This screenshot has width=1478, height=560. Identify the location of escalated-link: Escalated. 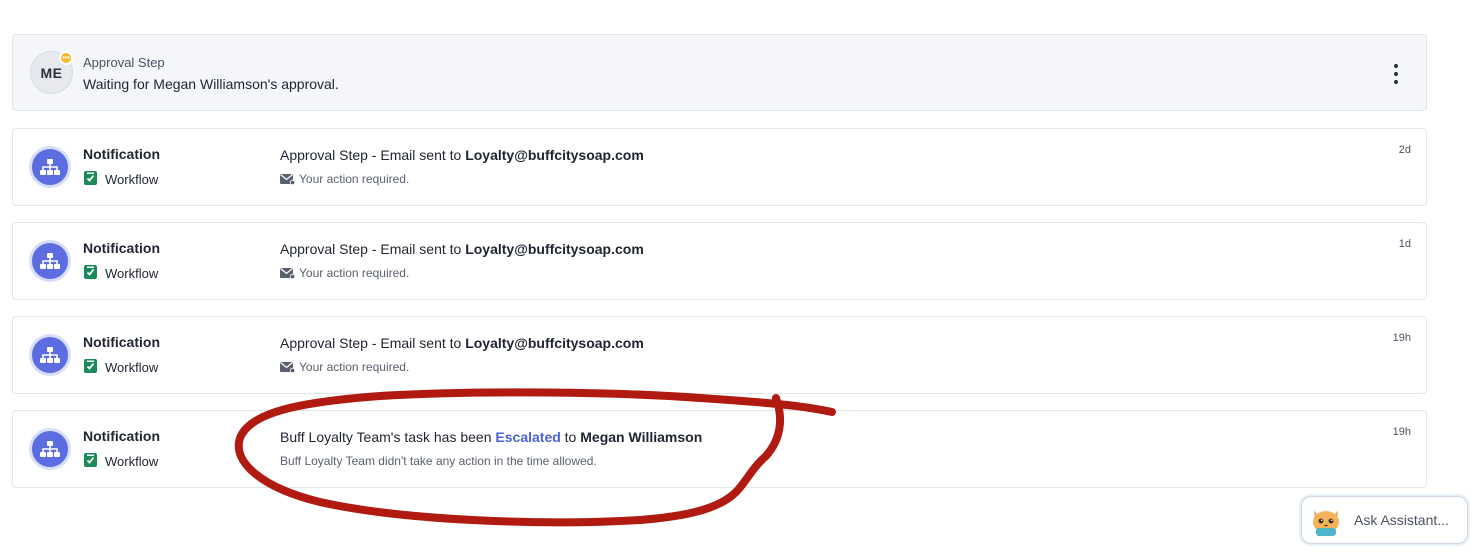
(527, 437).